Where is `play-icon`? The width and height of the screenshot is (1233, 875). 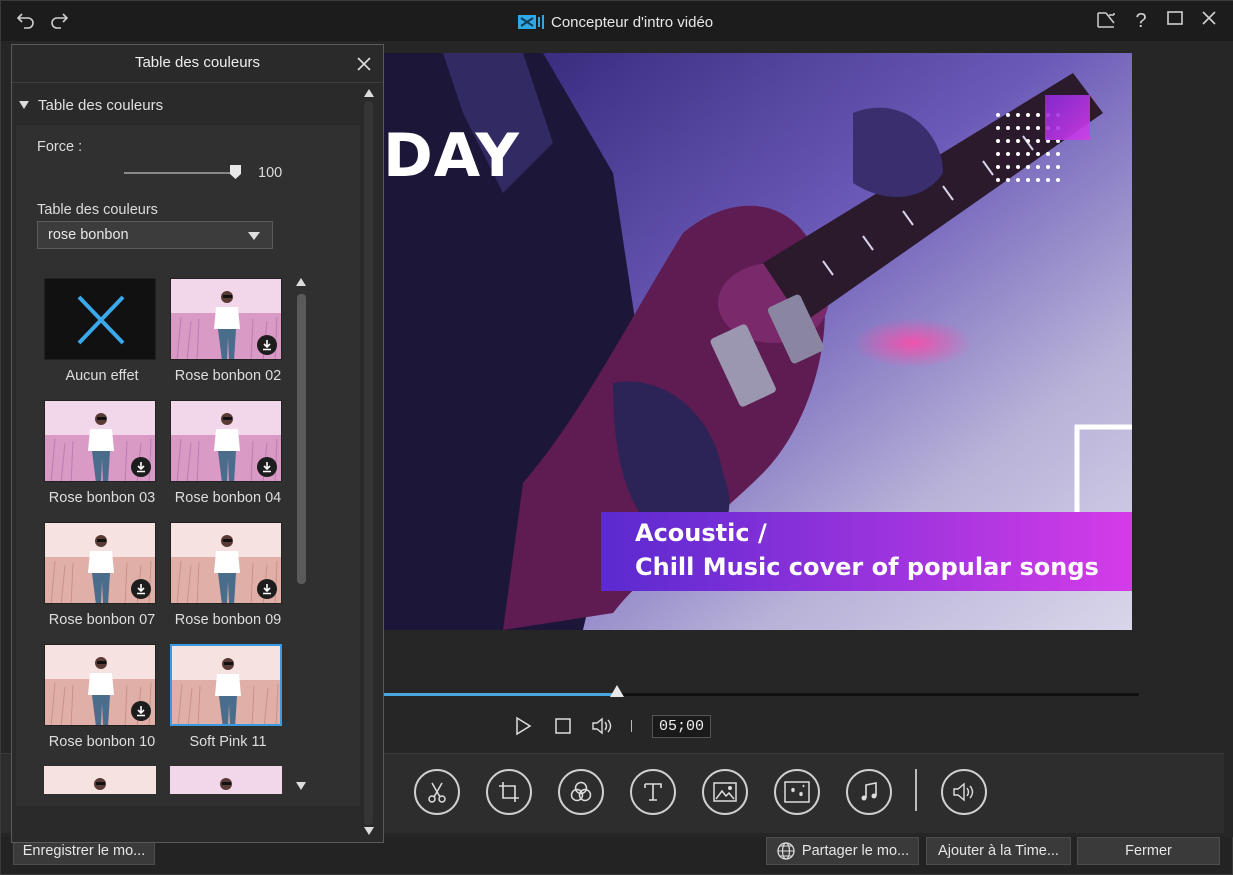 play-icon is located at coordinates (523, 726).